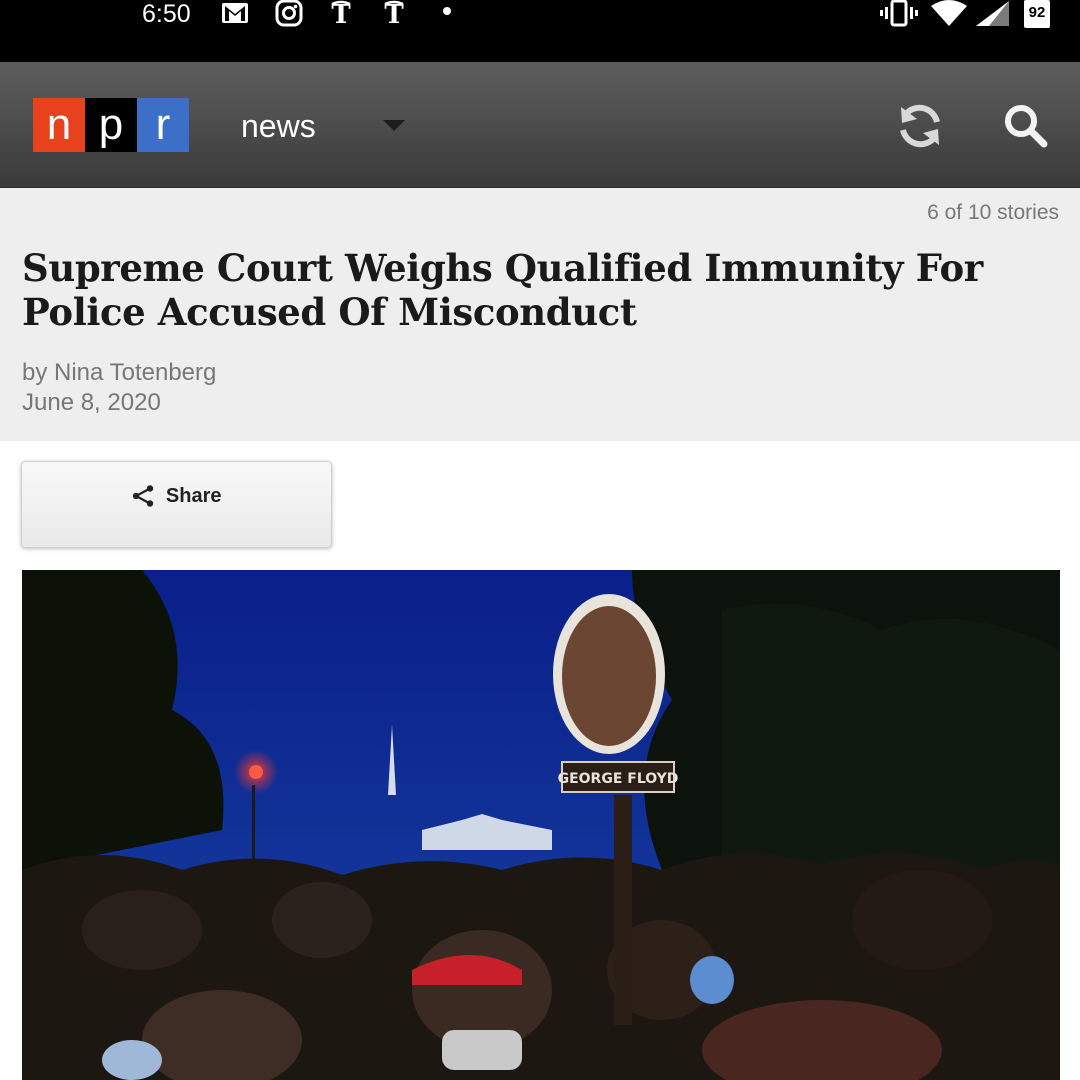 This screenshot has width=1080, height=1080. I want to click on dropdown-caret-icon, so click(394, 125).